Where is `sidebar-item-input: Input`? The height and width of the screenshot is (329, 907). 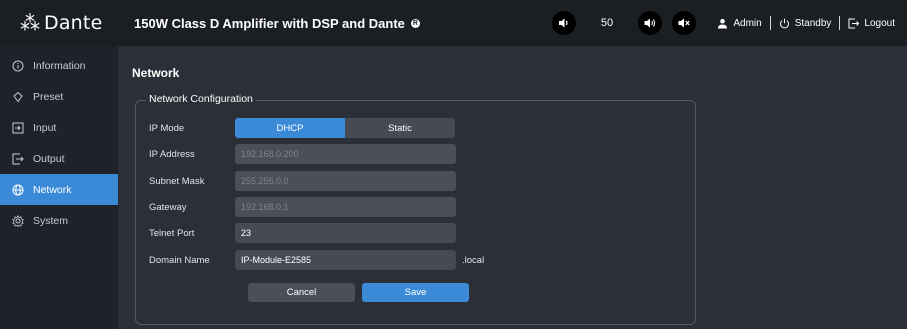 sidebar-item-input: Input is located at coordinates (59, 127).